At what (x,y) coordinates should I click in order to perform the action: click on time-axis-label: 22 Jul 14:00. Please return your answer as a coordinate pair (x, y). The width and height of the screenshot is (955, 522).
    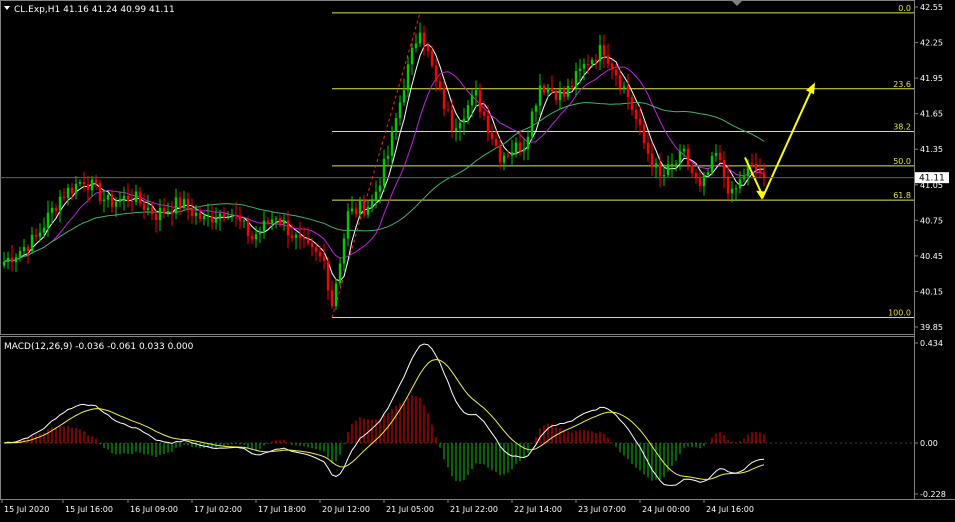
    Looking at the image, I should click on (538, 509).